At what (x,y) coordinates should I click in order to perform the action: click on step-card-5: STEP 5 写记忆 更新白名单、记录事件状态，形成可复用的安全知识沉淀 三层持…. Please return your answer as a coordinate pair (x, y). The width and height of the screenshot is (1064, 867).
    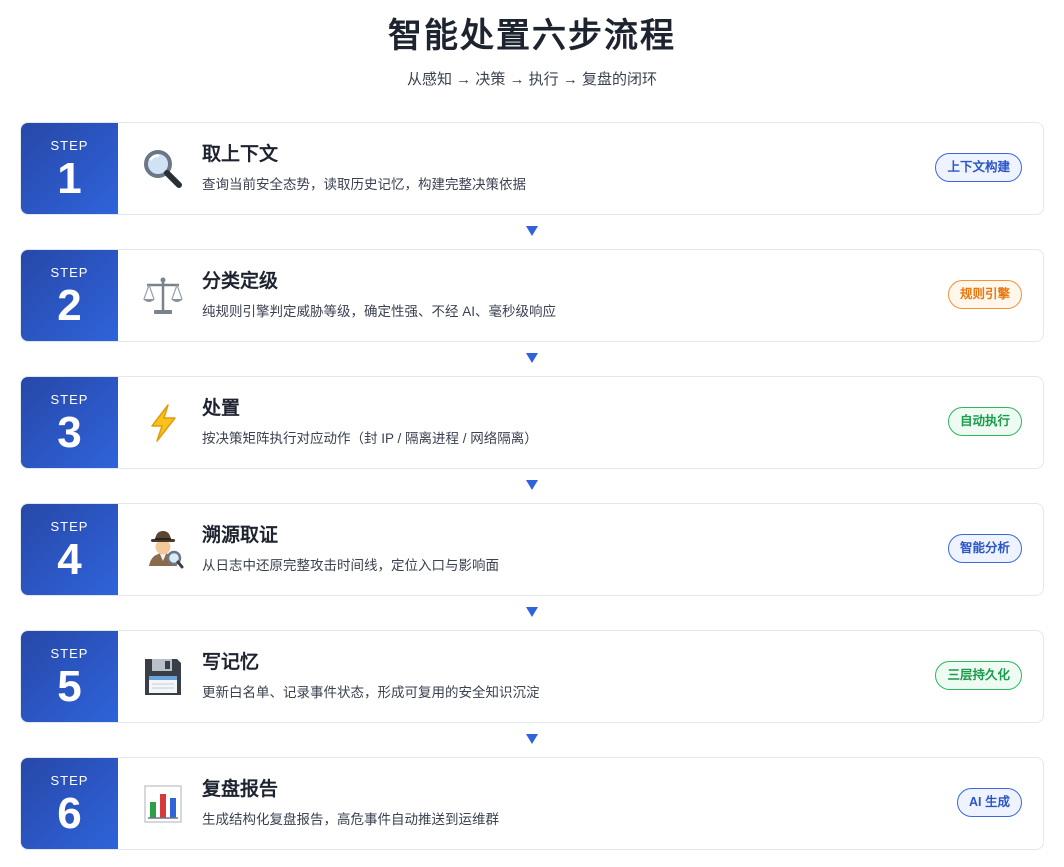
    Looking at the image, I should click on (532, 676).